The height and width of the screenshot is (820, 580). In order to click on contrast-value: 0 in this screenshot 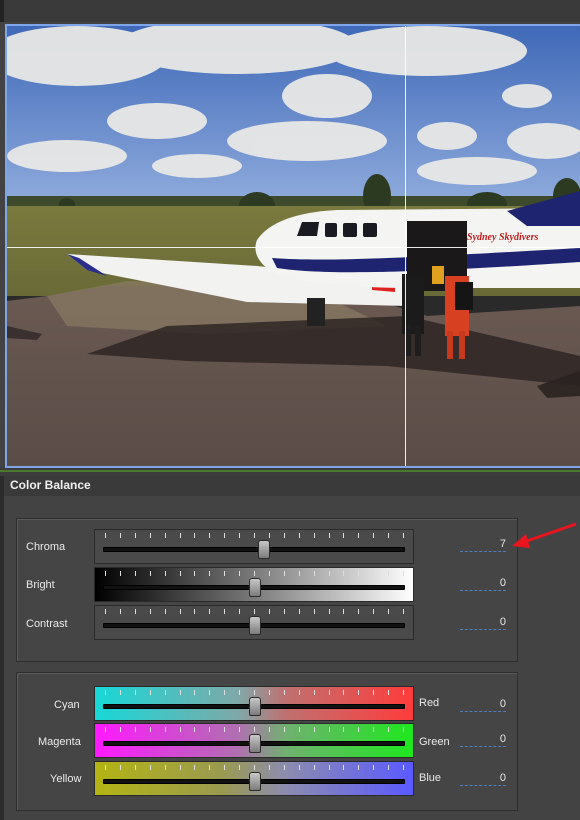, I will do `click(483, 623)`.